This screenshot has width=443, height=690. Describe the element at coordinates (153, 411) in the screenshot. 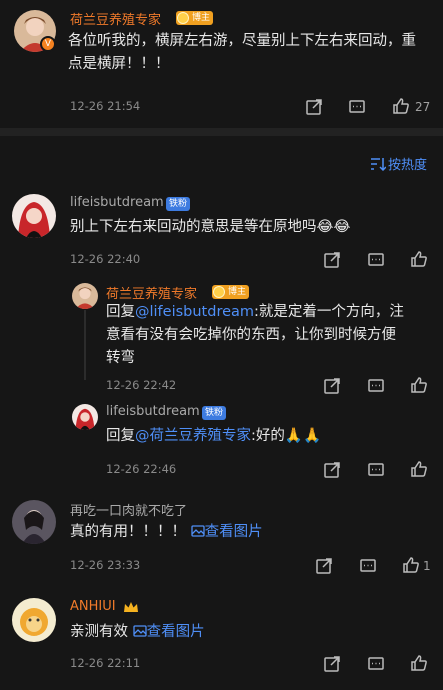

I see `reply-author: lifeisbutdream` at that location.